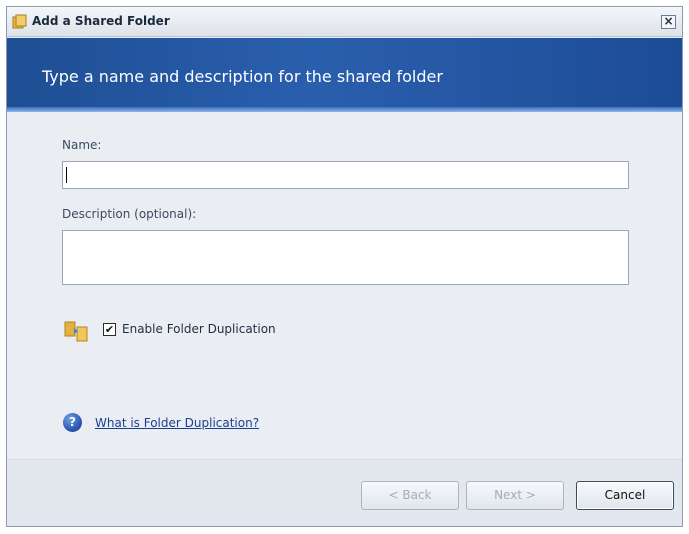 This screenshot has height=534, width=689. Describe the element at coordinates (20, 21) in the screenshot. I see `folder-icon` at that location.